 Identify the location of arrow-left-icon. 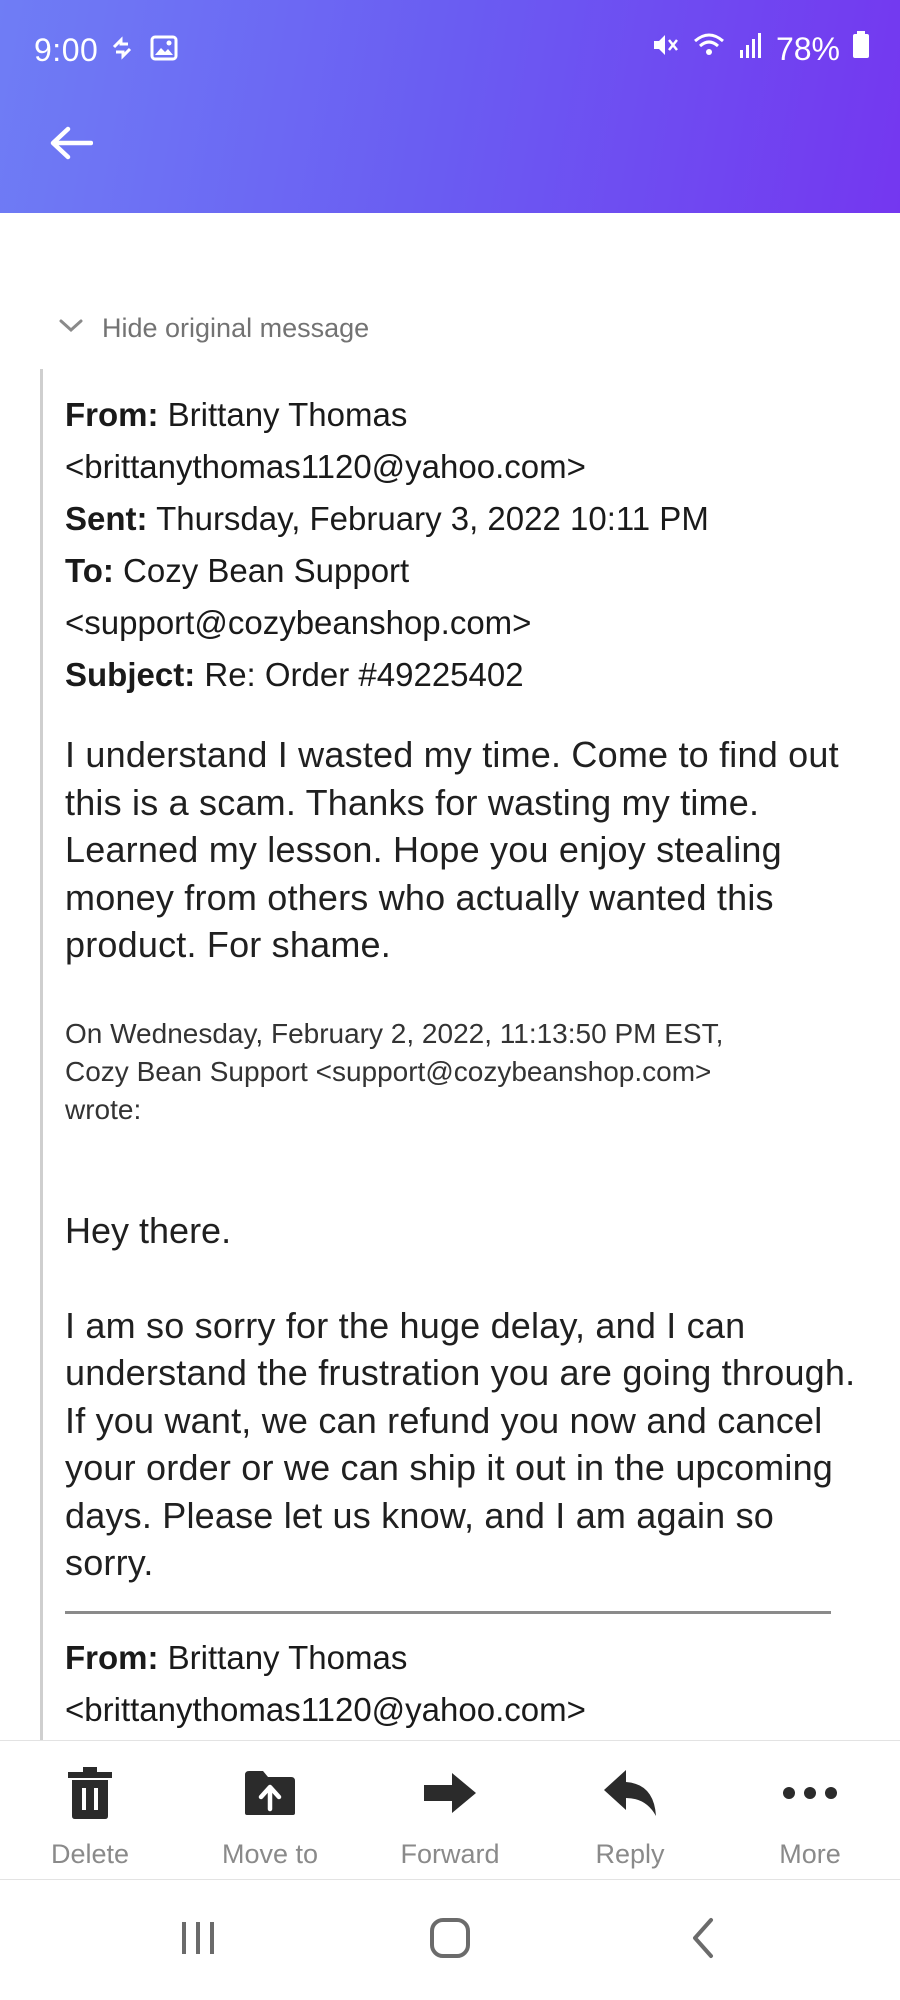
(71, 145).